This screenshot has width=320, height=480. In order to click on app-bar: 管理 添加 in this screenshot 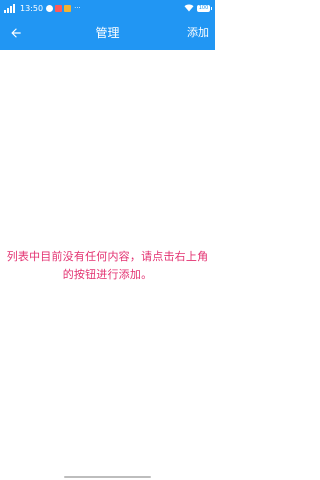, I will do `click(107, 33)`.